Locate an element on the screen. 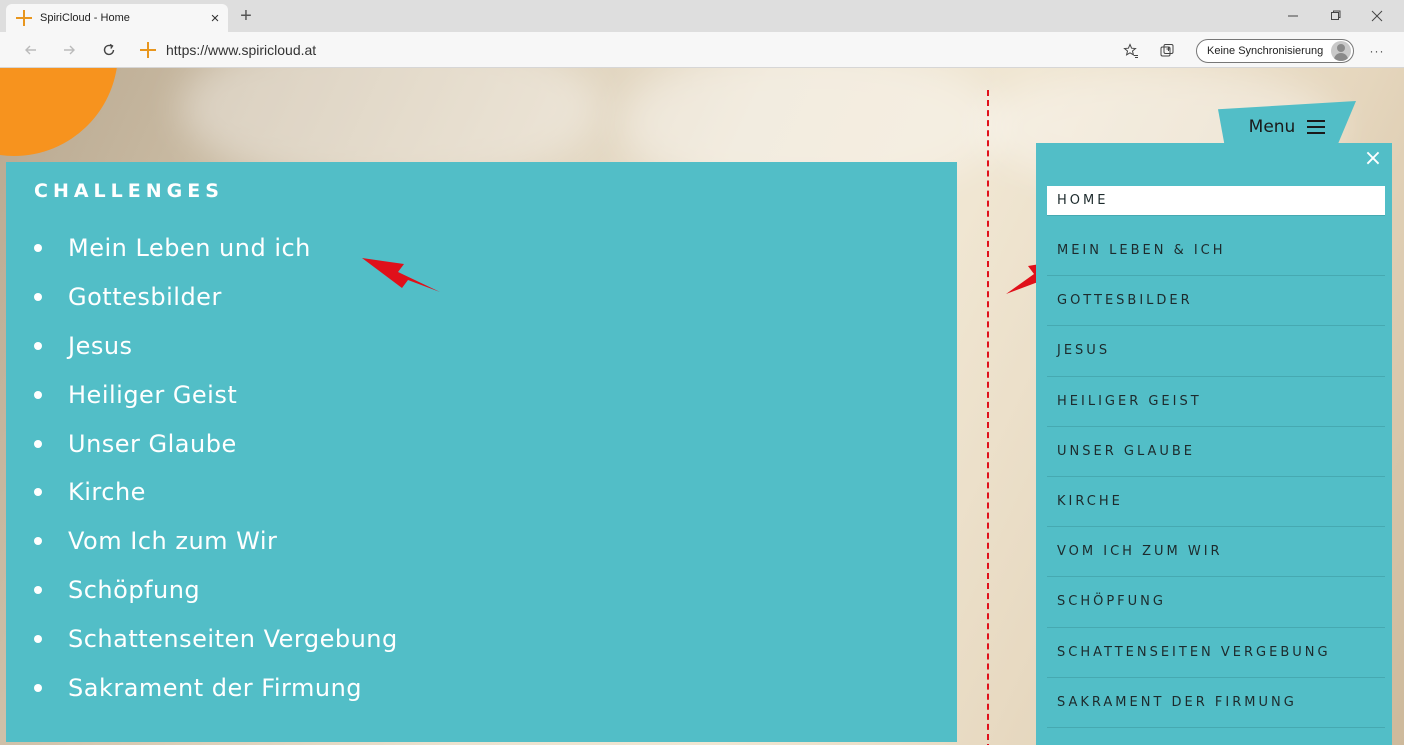  menu-item-mein-leben: MEIN LEBEN & ICH is located at coordinates (1216, 251).